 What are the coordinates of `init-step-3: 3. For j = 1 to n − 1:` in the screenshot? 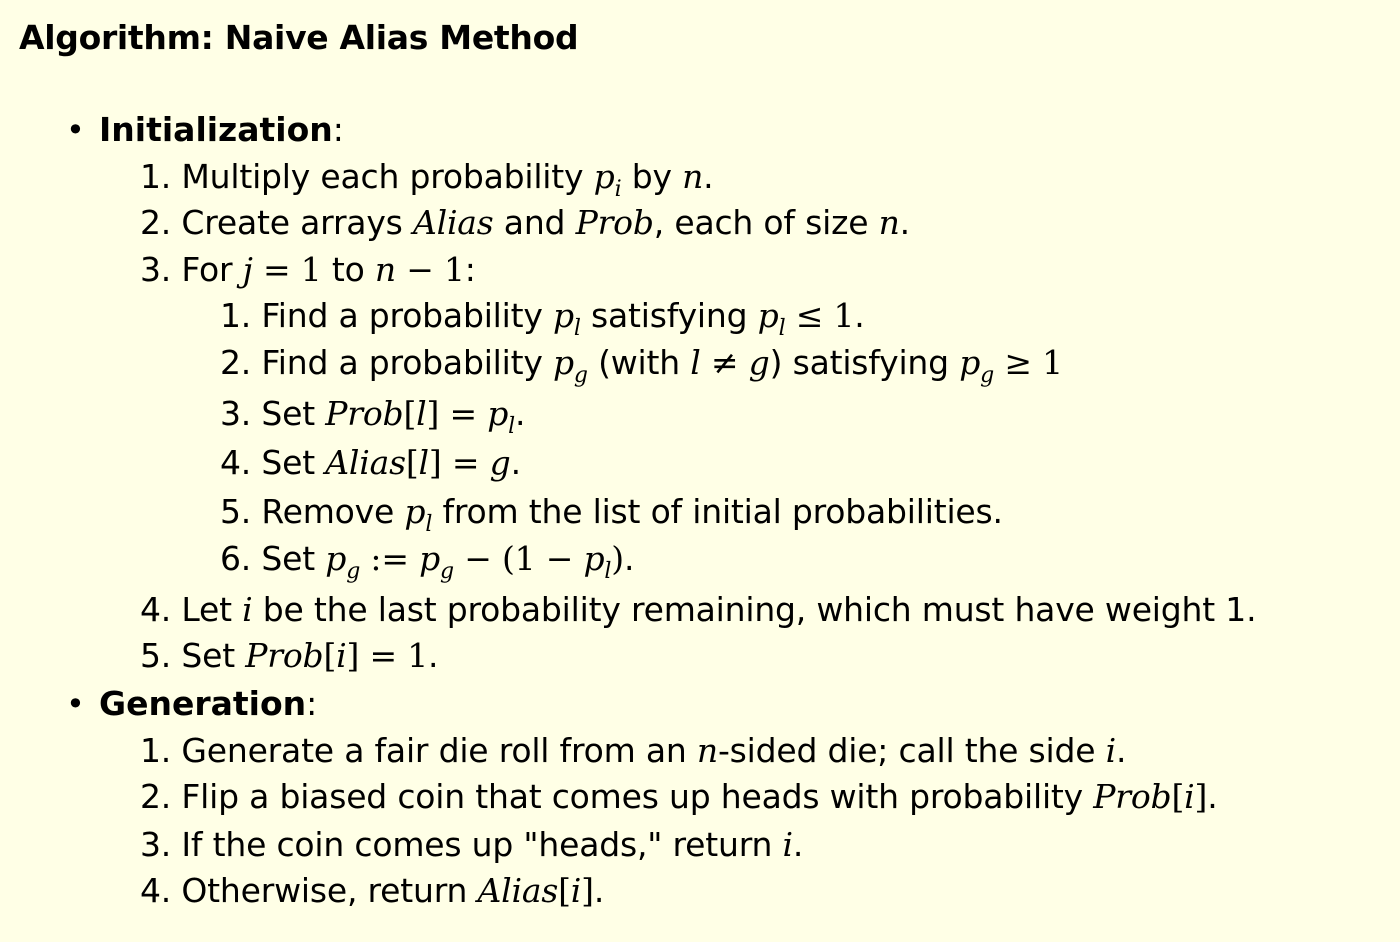 It's located at (308, 269).